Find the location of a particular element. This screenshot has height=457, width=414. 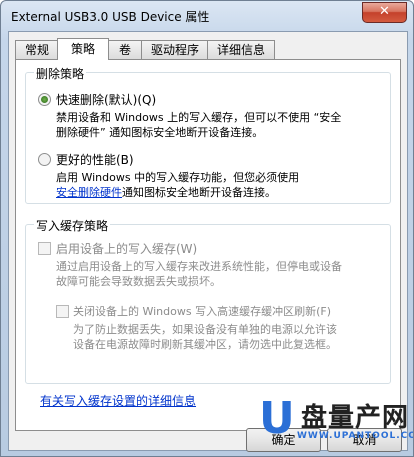

watermark-u-letter: U is located at coordinates (277, 418).